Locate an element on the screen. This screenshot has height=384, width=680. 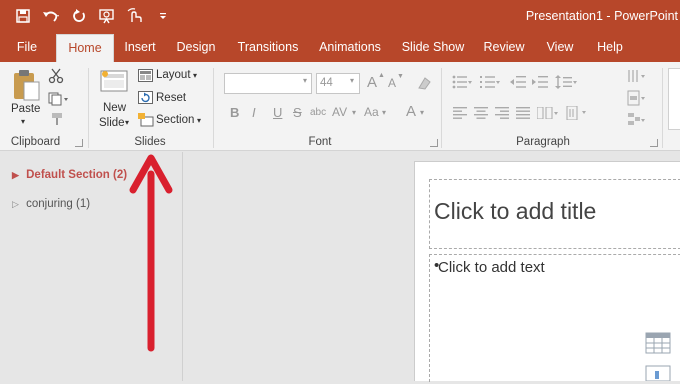
new-slide-dropdown-arrow: ▾ is located at coordinates (127, 122).